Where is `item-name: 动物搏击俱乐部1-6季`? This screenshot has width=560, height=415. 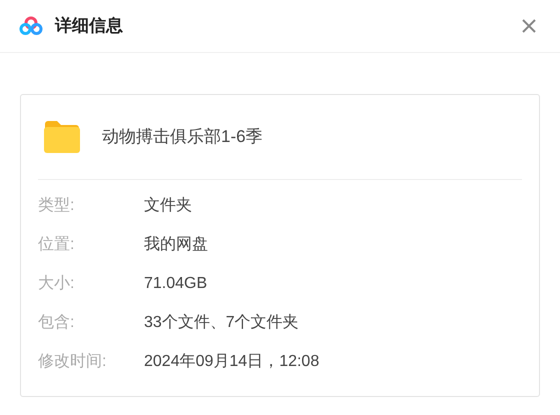
item-name: 动物搏击俱乐部1-6季 is located at coordinates (182, 137).